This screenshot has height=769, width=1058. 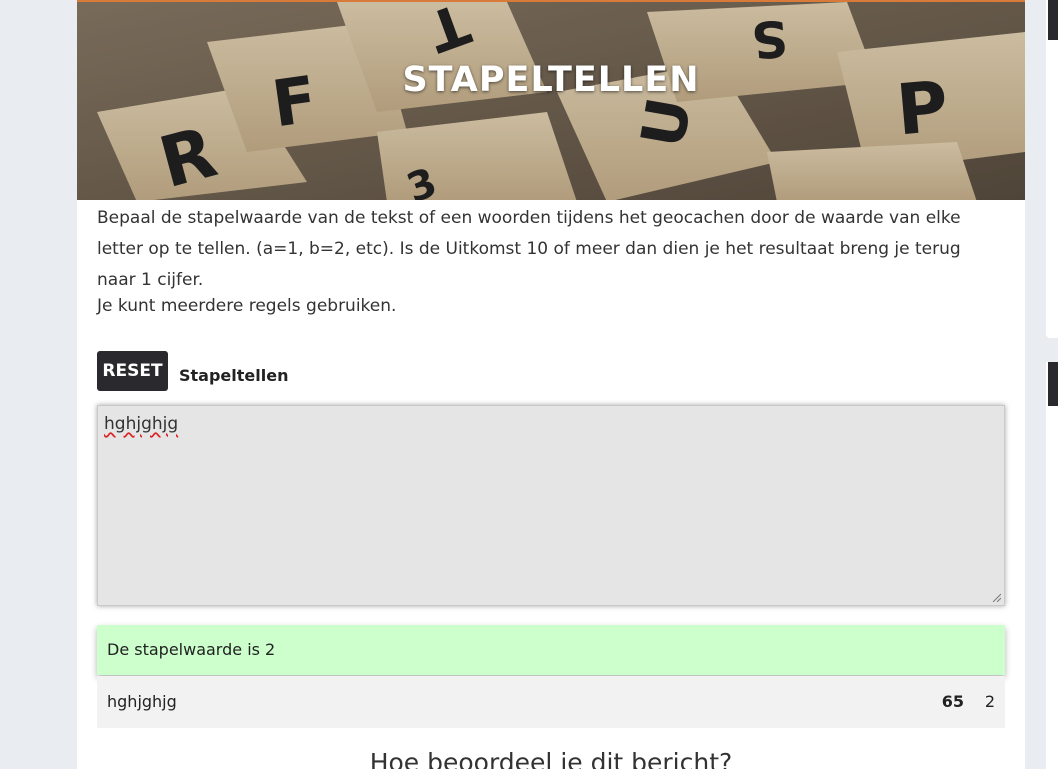 What do you see at coordinates (142, 701) in the screenshot?
I see `row-word: hghjghjg` at bounding box center [142, 701].